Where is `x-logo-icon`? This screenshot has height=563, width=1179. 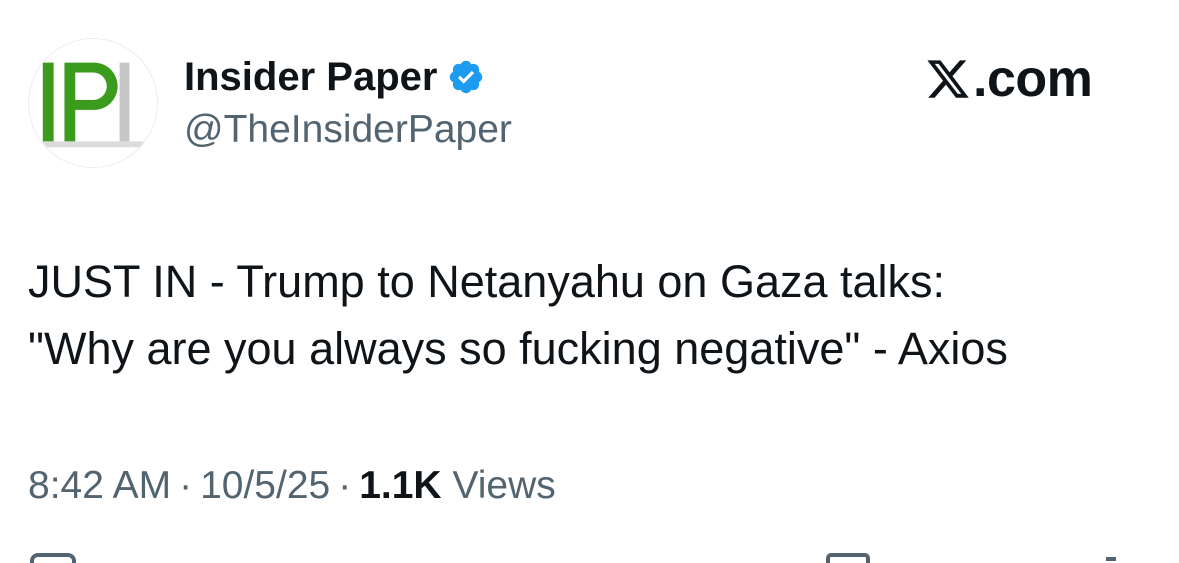
x-logo-icon is located at coordinates (948, 79).